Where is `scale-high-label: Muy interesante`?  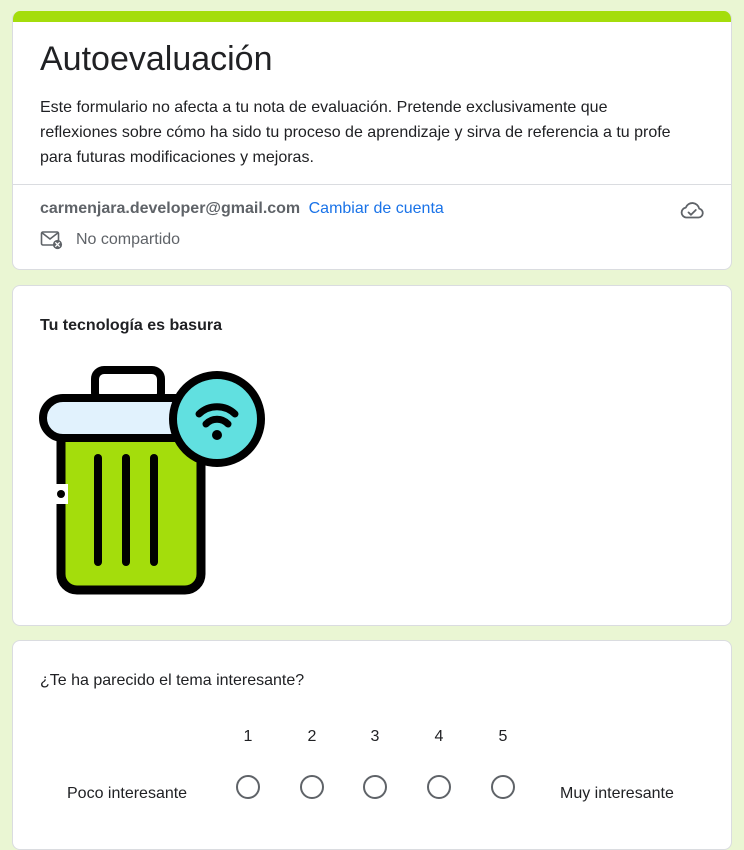 scale-high-label: Muy interesante is located at coordinates (617, 793).